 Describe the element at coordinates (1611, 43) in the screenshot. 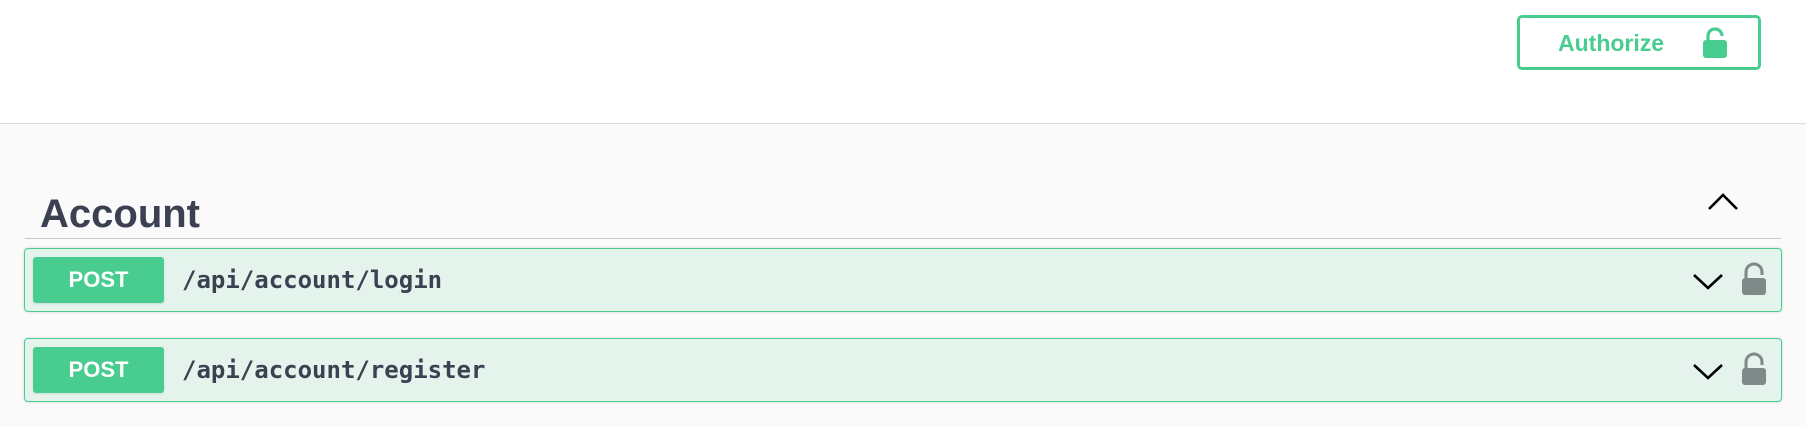

I see `authorize-label: Authorize` at that location.